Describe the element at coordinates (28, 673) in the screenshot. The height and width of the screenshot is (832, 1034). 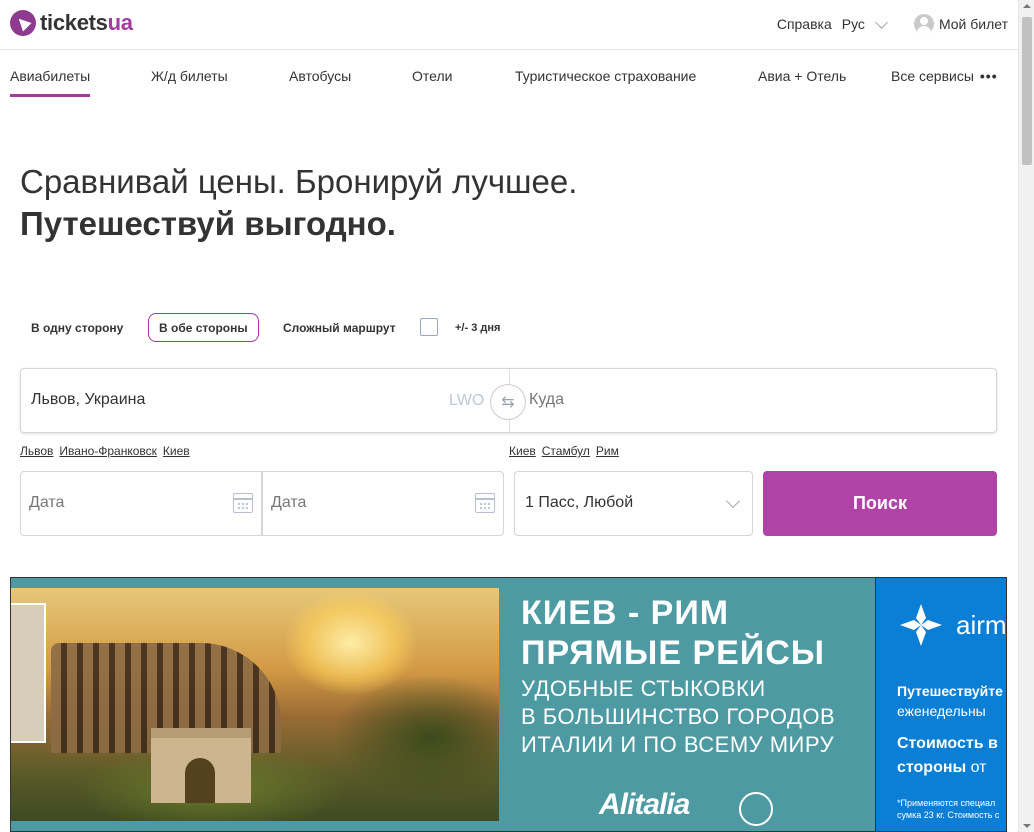
I see `prev-slide-edge` at that location.